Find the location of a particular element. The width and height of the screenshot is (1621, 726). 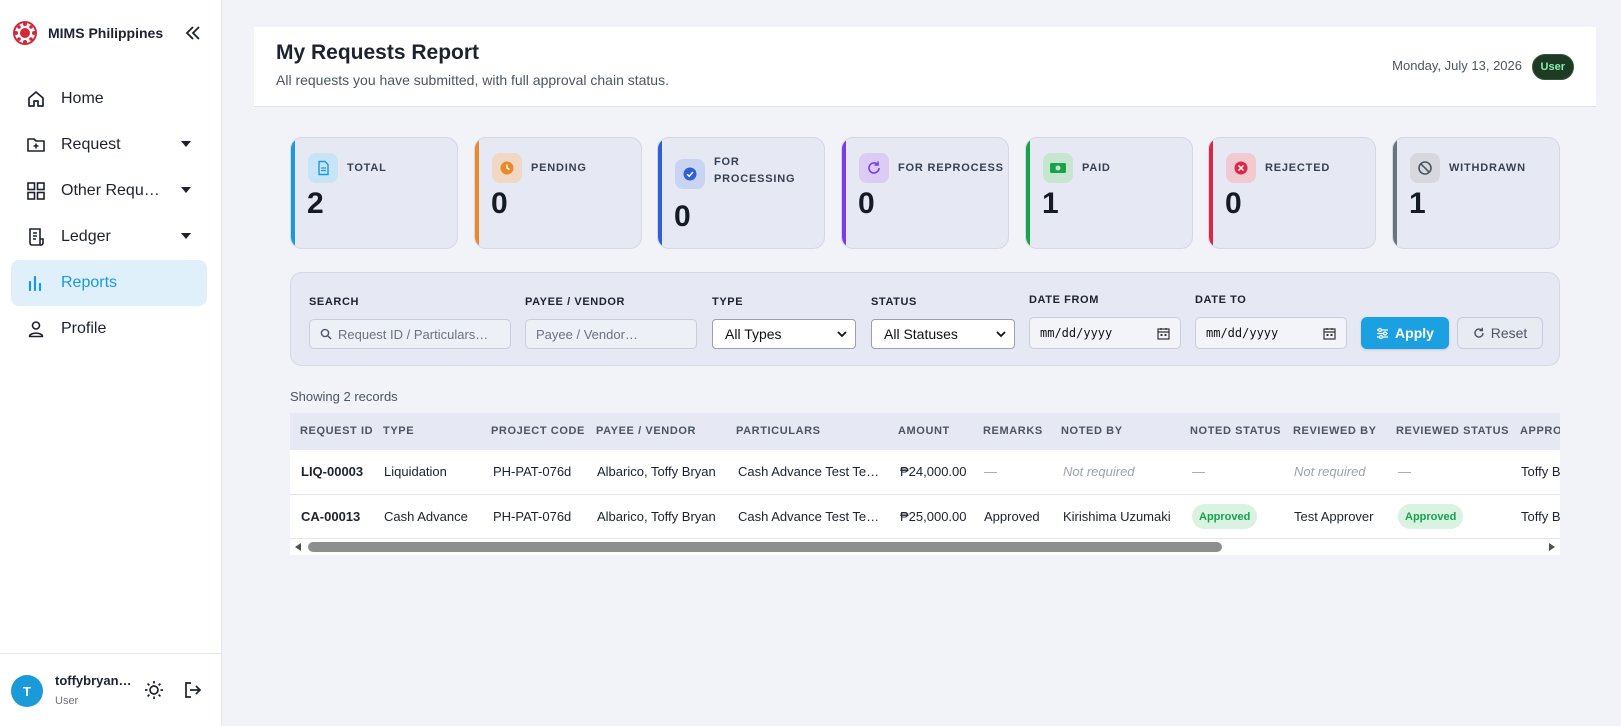

stat-card-withdrawn: WITHDRAWN 1 is located at coordinates (1476, 193).